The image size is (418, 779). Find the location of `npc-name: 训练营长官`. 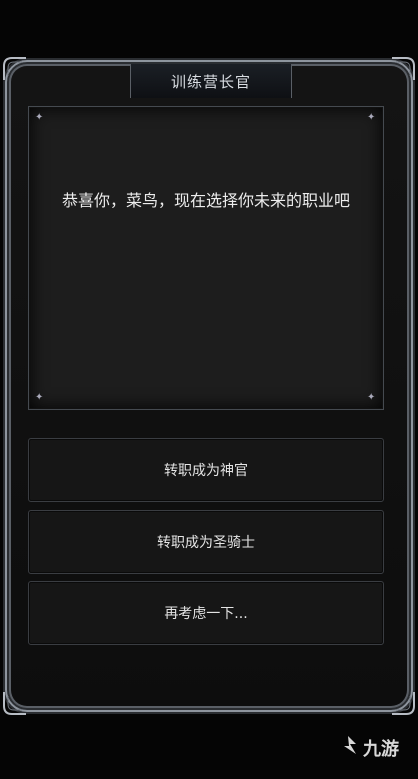

npc-name: 训练营长官 is located at coordinates (210, 81).